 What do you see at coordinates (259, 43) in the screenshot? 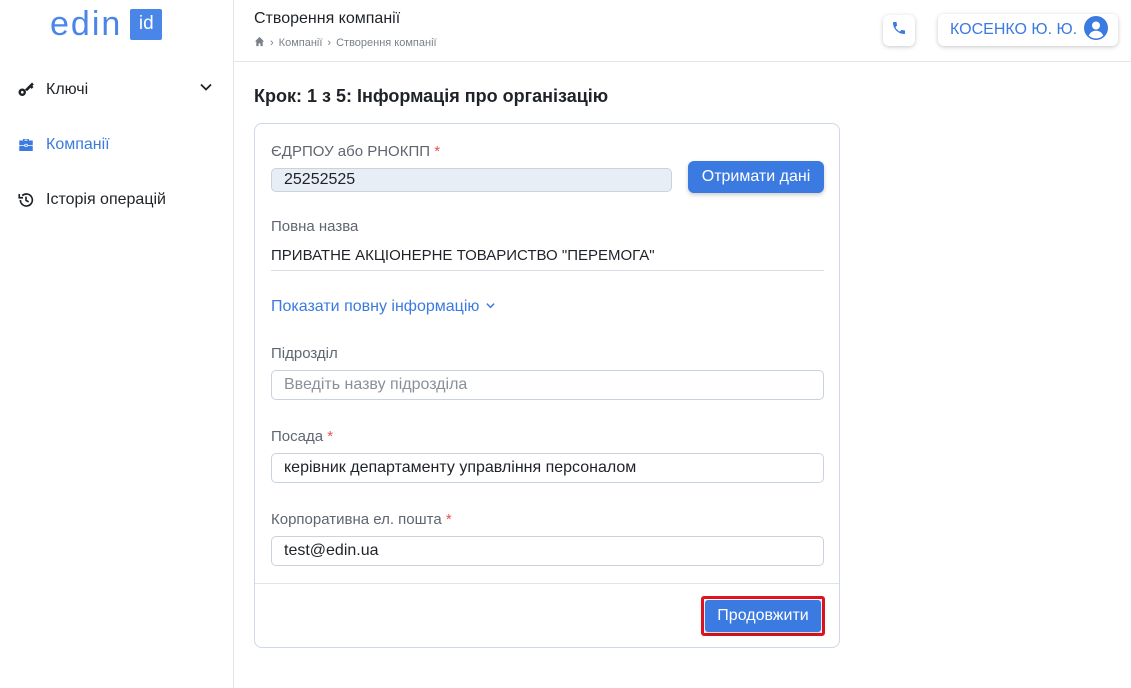
I see `home-icon` at bounding box center [259, 43].